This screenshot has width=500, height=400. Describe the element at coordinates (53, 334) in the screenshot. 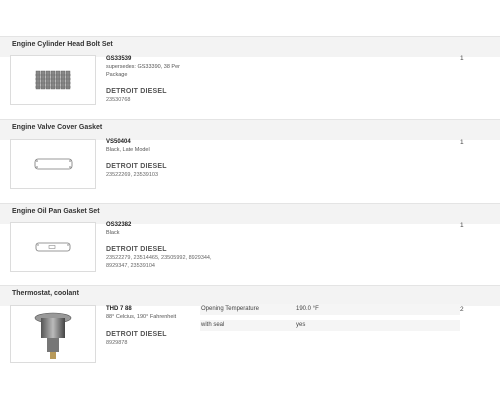

I see `thermostat-thumbnail` at that location.